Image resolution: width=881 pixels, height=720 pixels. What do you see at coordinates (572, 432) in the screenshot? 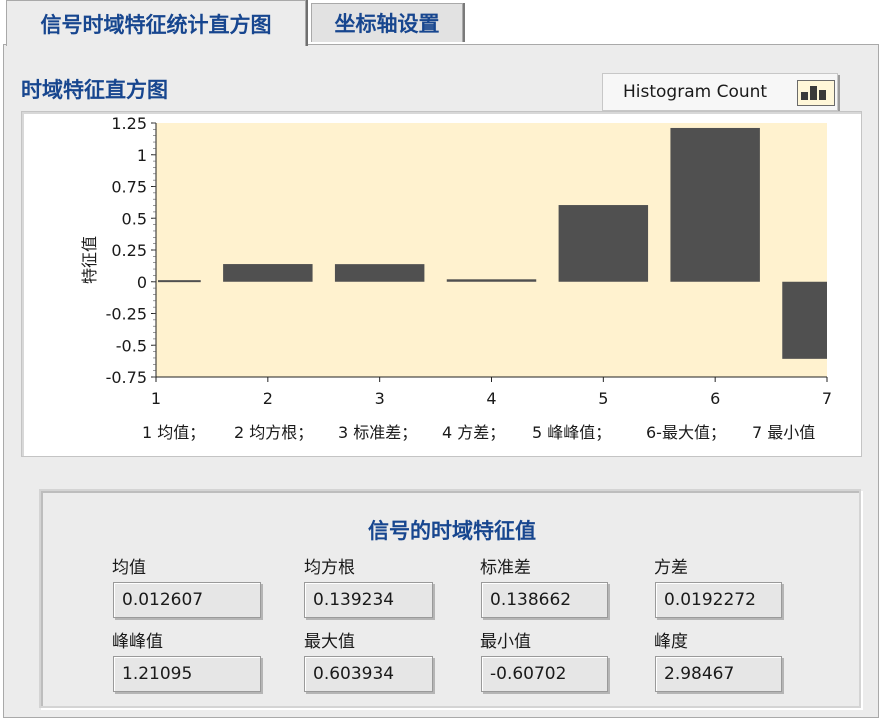
I see `category-caption: 5 峰峰值；` at bounding box center [572, 432].